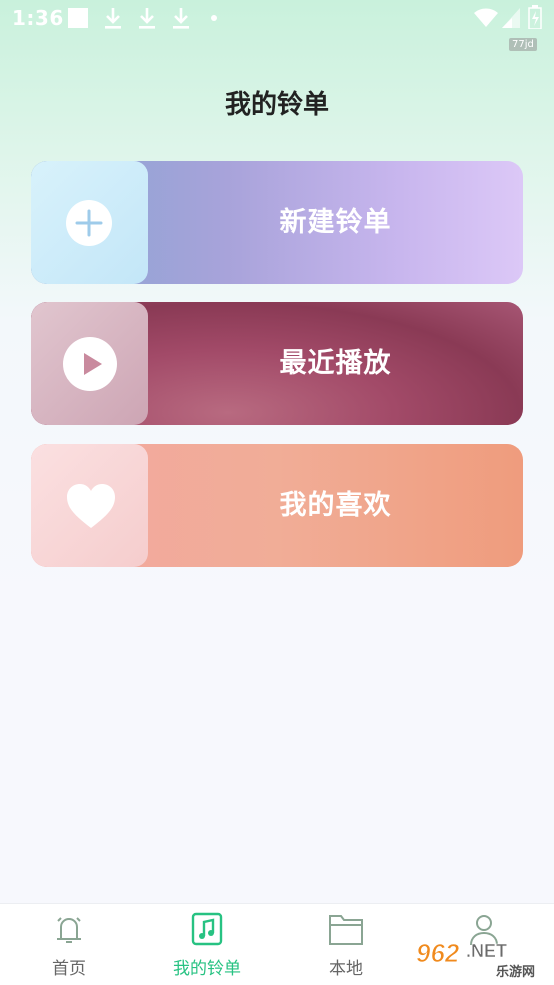  Describe the element at coordinates (207, 969) in the screenshot. I see `tab-label: 我的铃单` at that location.